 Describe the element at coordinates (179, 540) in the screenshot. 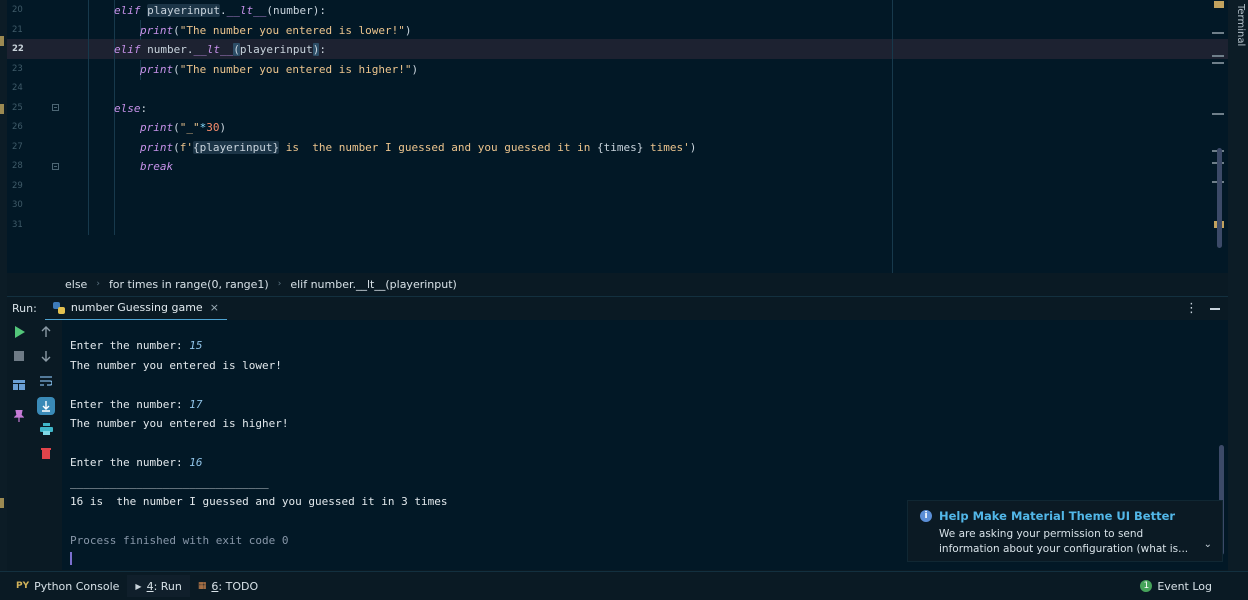

I see `console-exit-line: Process finished with exit code 0` at that location.